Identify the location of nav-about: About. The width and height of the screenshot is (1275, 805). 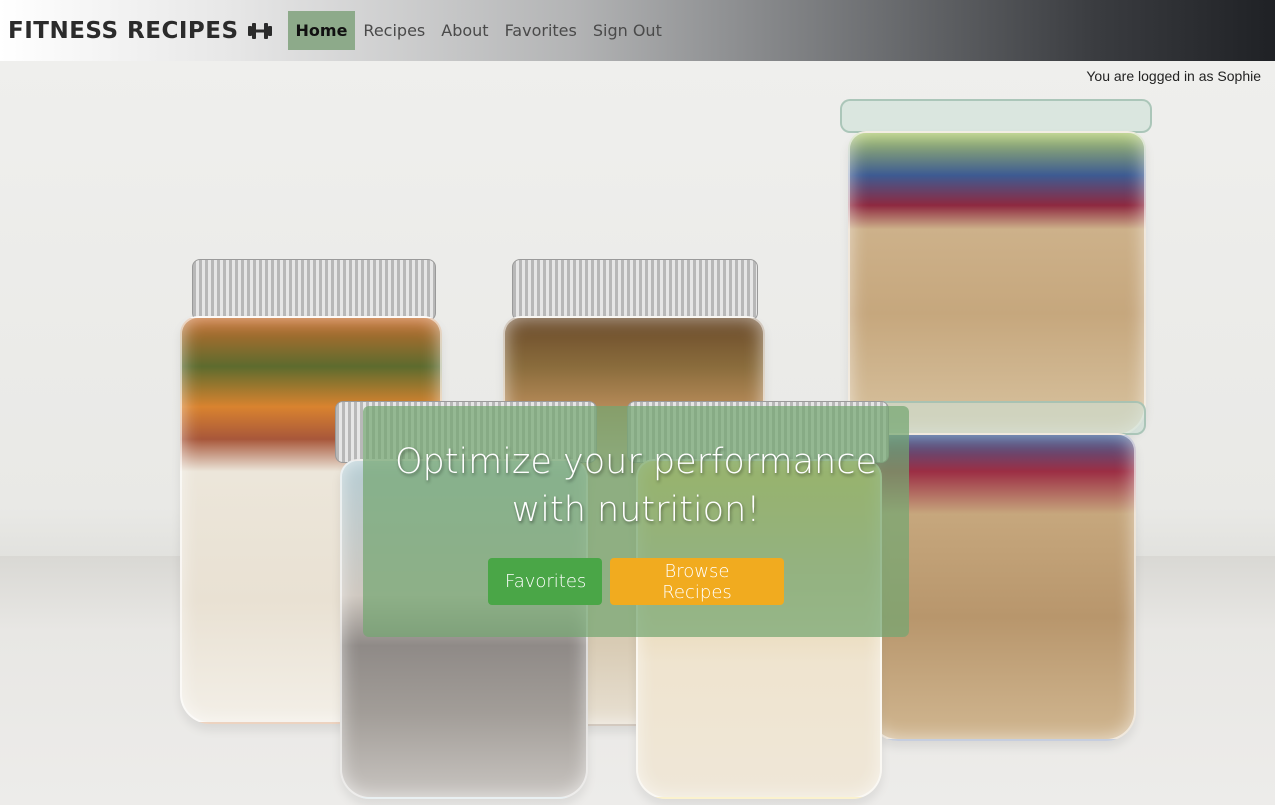
(464, 30).